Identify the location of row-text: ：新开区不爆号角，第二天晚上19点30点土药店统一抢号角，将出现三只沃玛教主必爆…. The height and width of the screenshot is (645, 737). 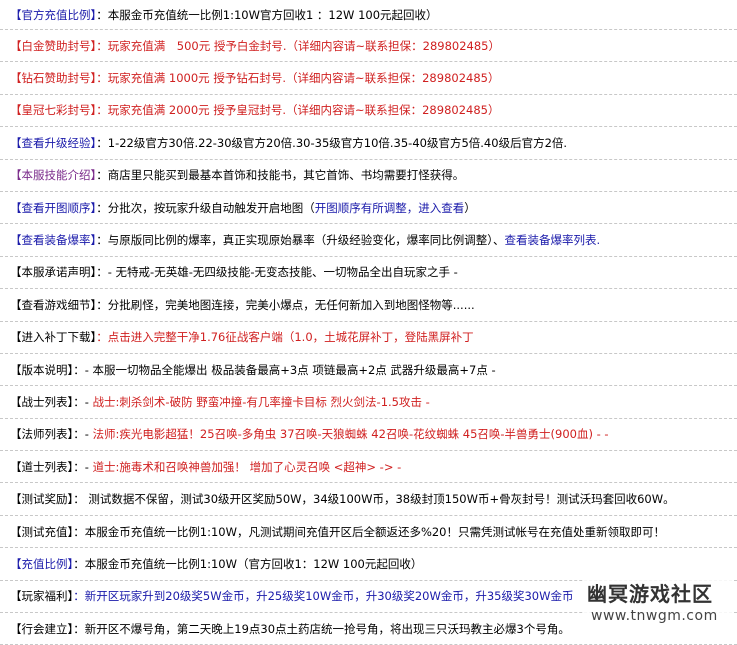
(321, 628).